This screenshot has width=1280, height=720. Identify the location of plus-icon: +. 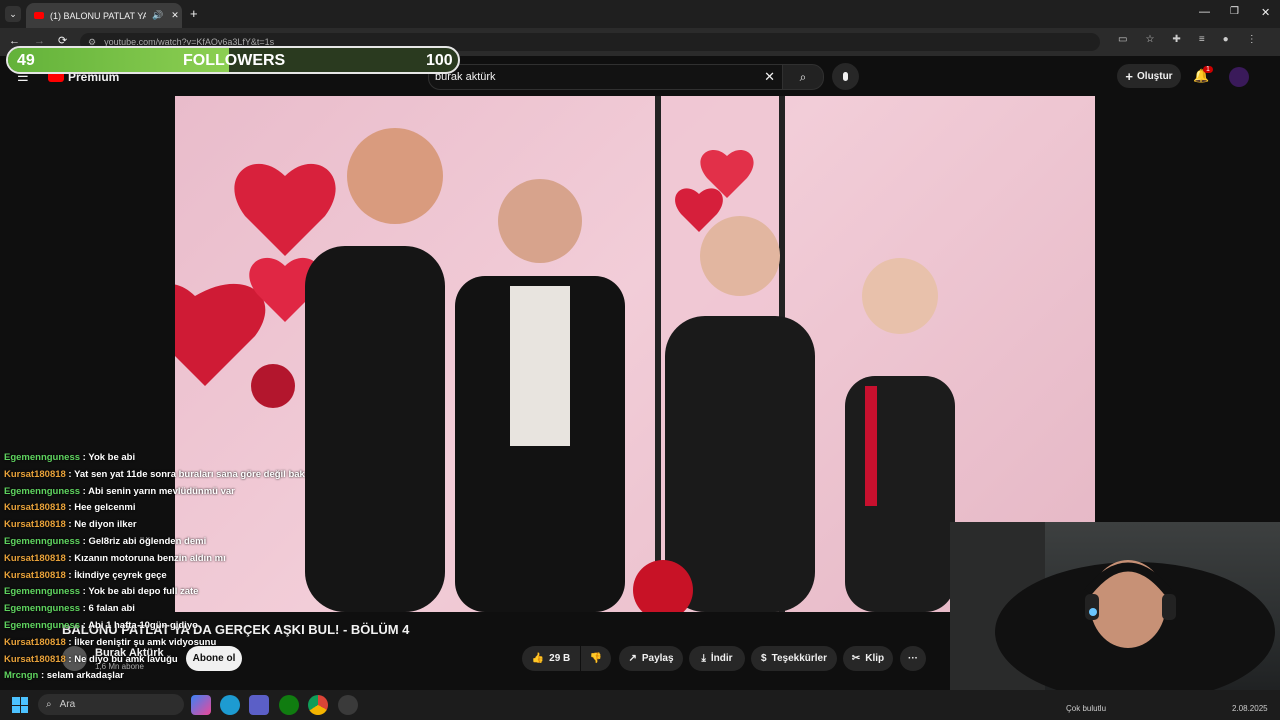
(1129, 76).